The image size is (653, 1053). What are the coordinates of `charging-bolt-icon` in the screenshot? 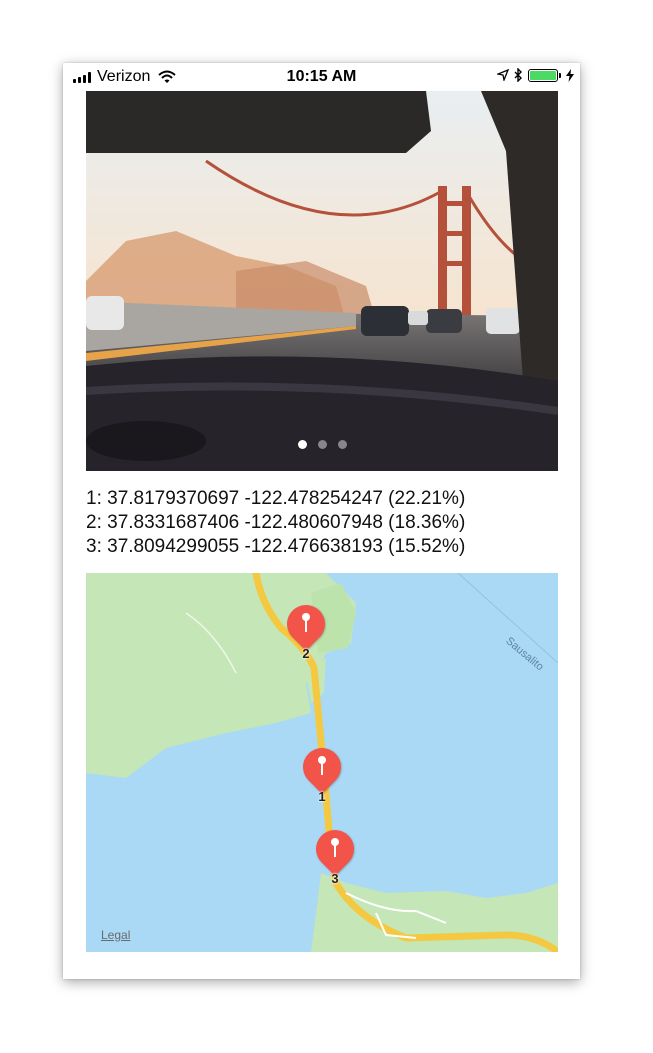 It's located at (570, 75).